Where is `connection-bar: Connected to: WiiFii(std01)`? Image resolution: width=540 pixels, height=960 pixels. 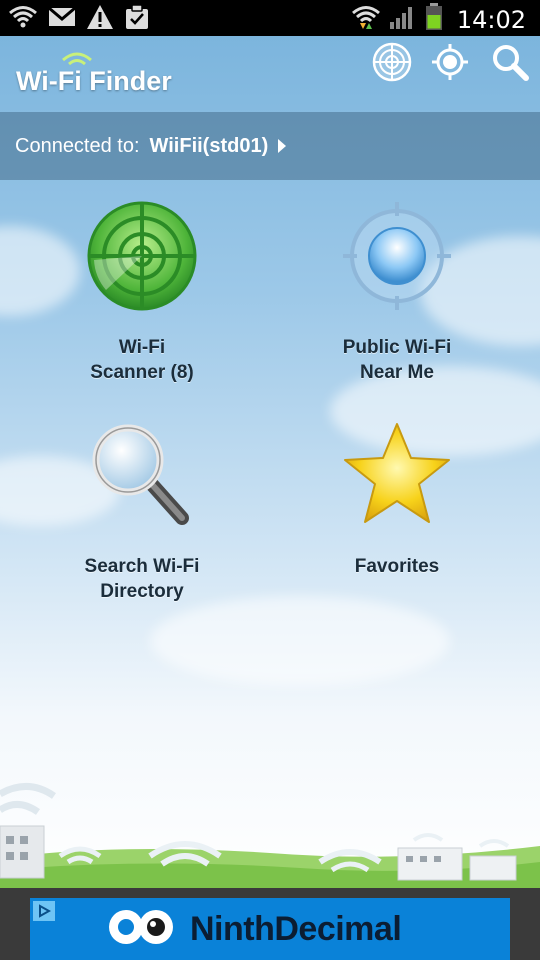 connection-bar: Connected to: WiiFii(std01) is located at coordinates (270, 146).